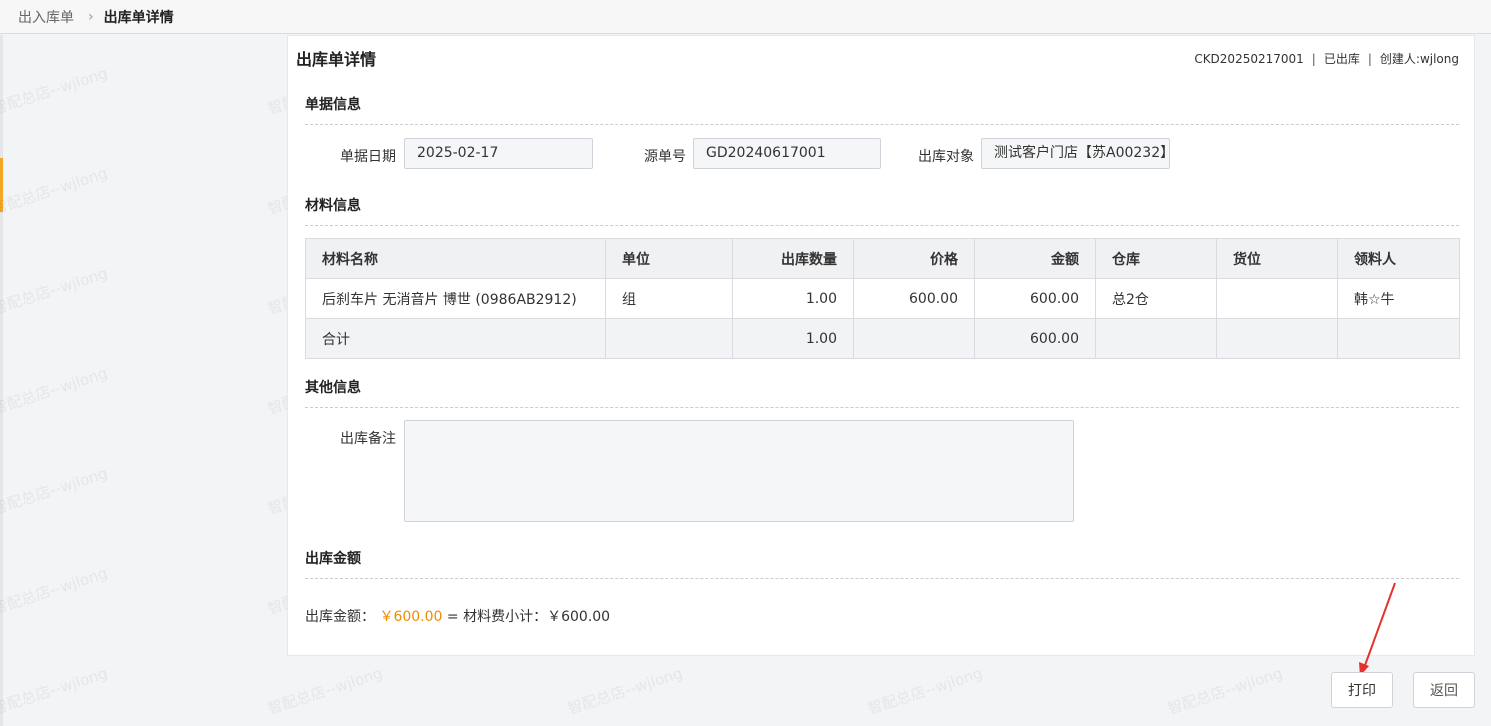  Describe the element at coordinates (787, 153) in the screenshot. I see `source-number-field: GD20240617001` at that location.